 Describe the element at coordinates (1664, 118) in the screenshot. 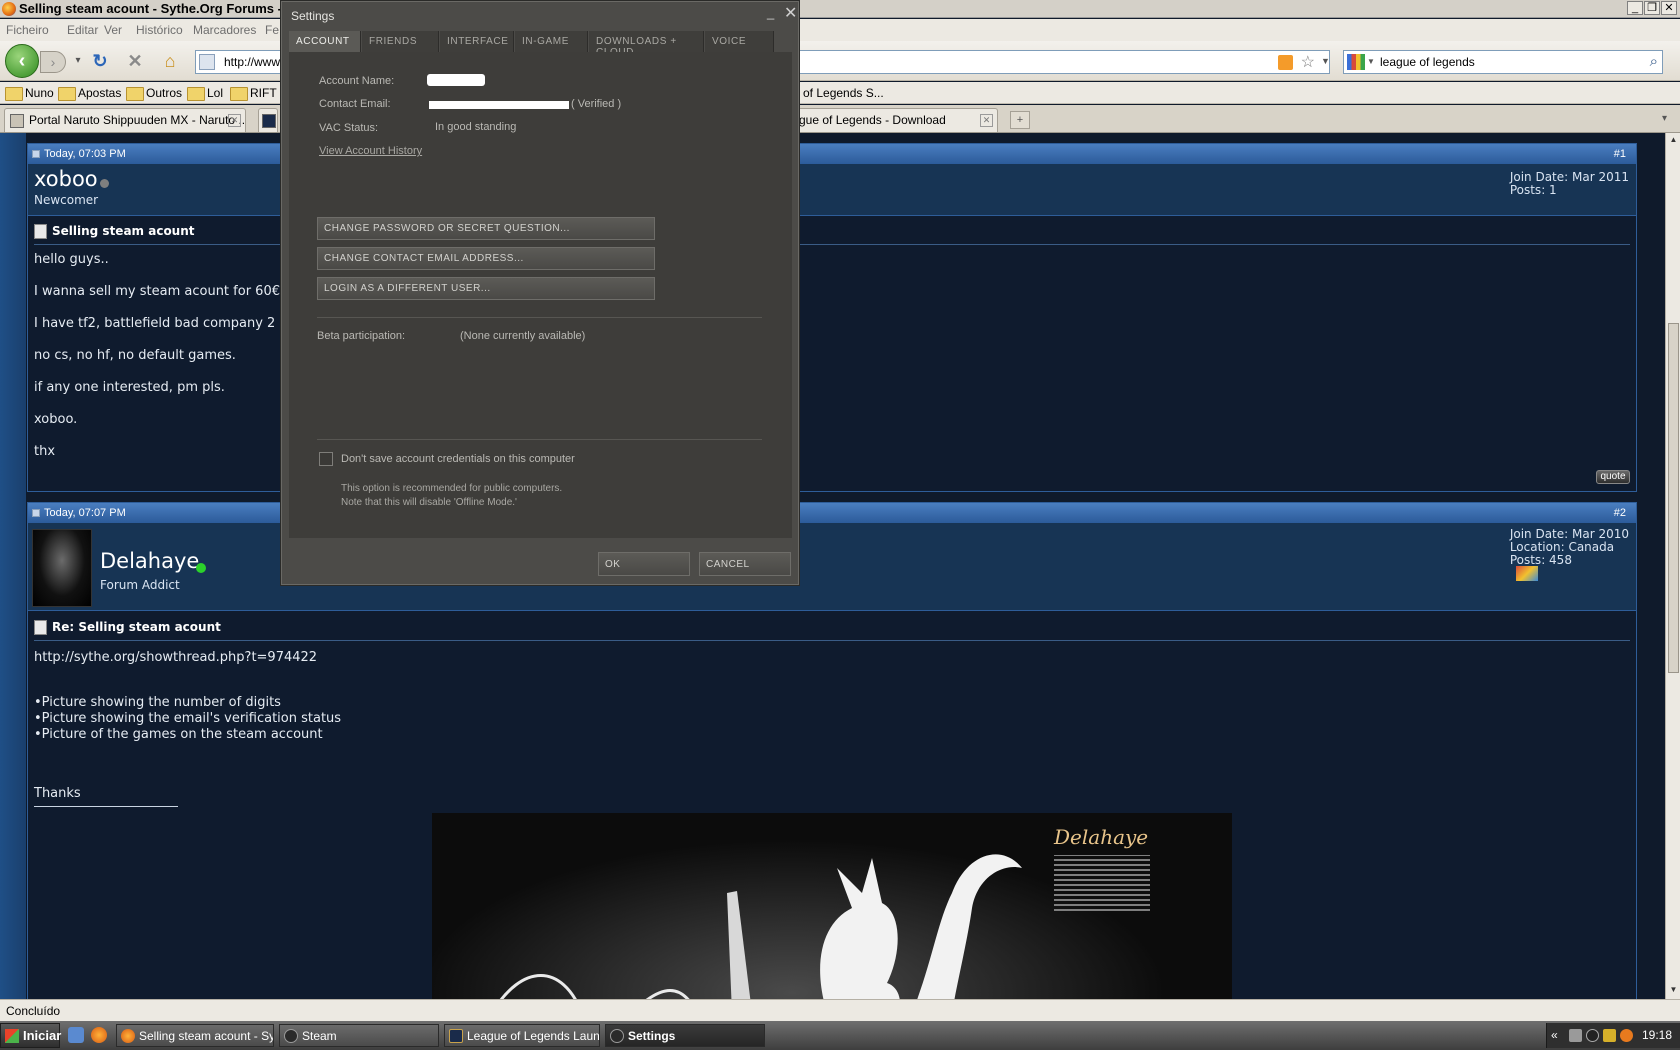

I see `list-all-tabs-icon: ▾` at that location.